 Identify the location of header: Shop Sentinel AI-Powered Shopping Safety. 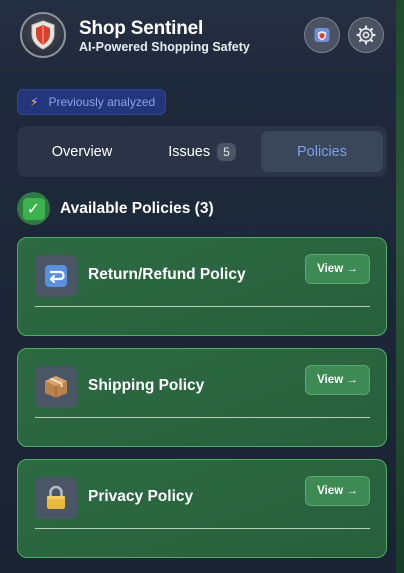
(198, 36).